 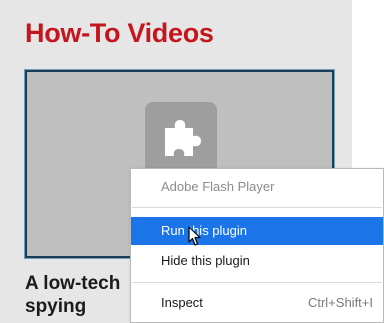 I want to click on shortcut-label: Ctrl+Shift+I, so click(x=340, y=302).